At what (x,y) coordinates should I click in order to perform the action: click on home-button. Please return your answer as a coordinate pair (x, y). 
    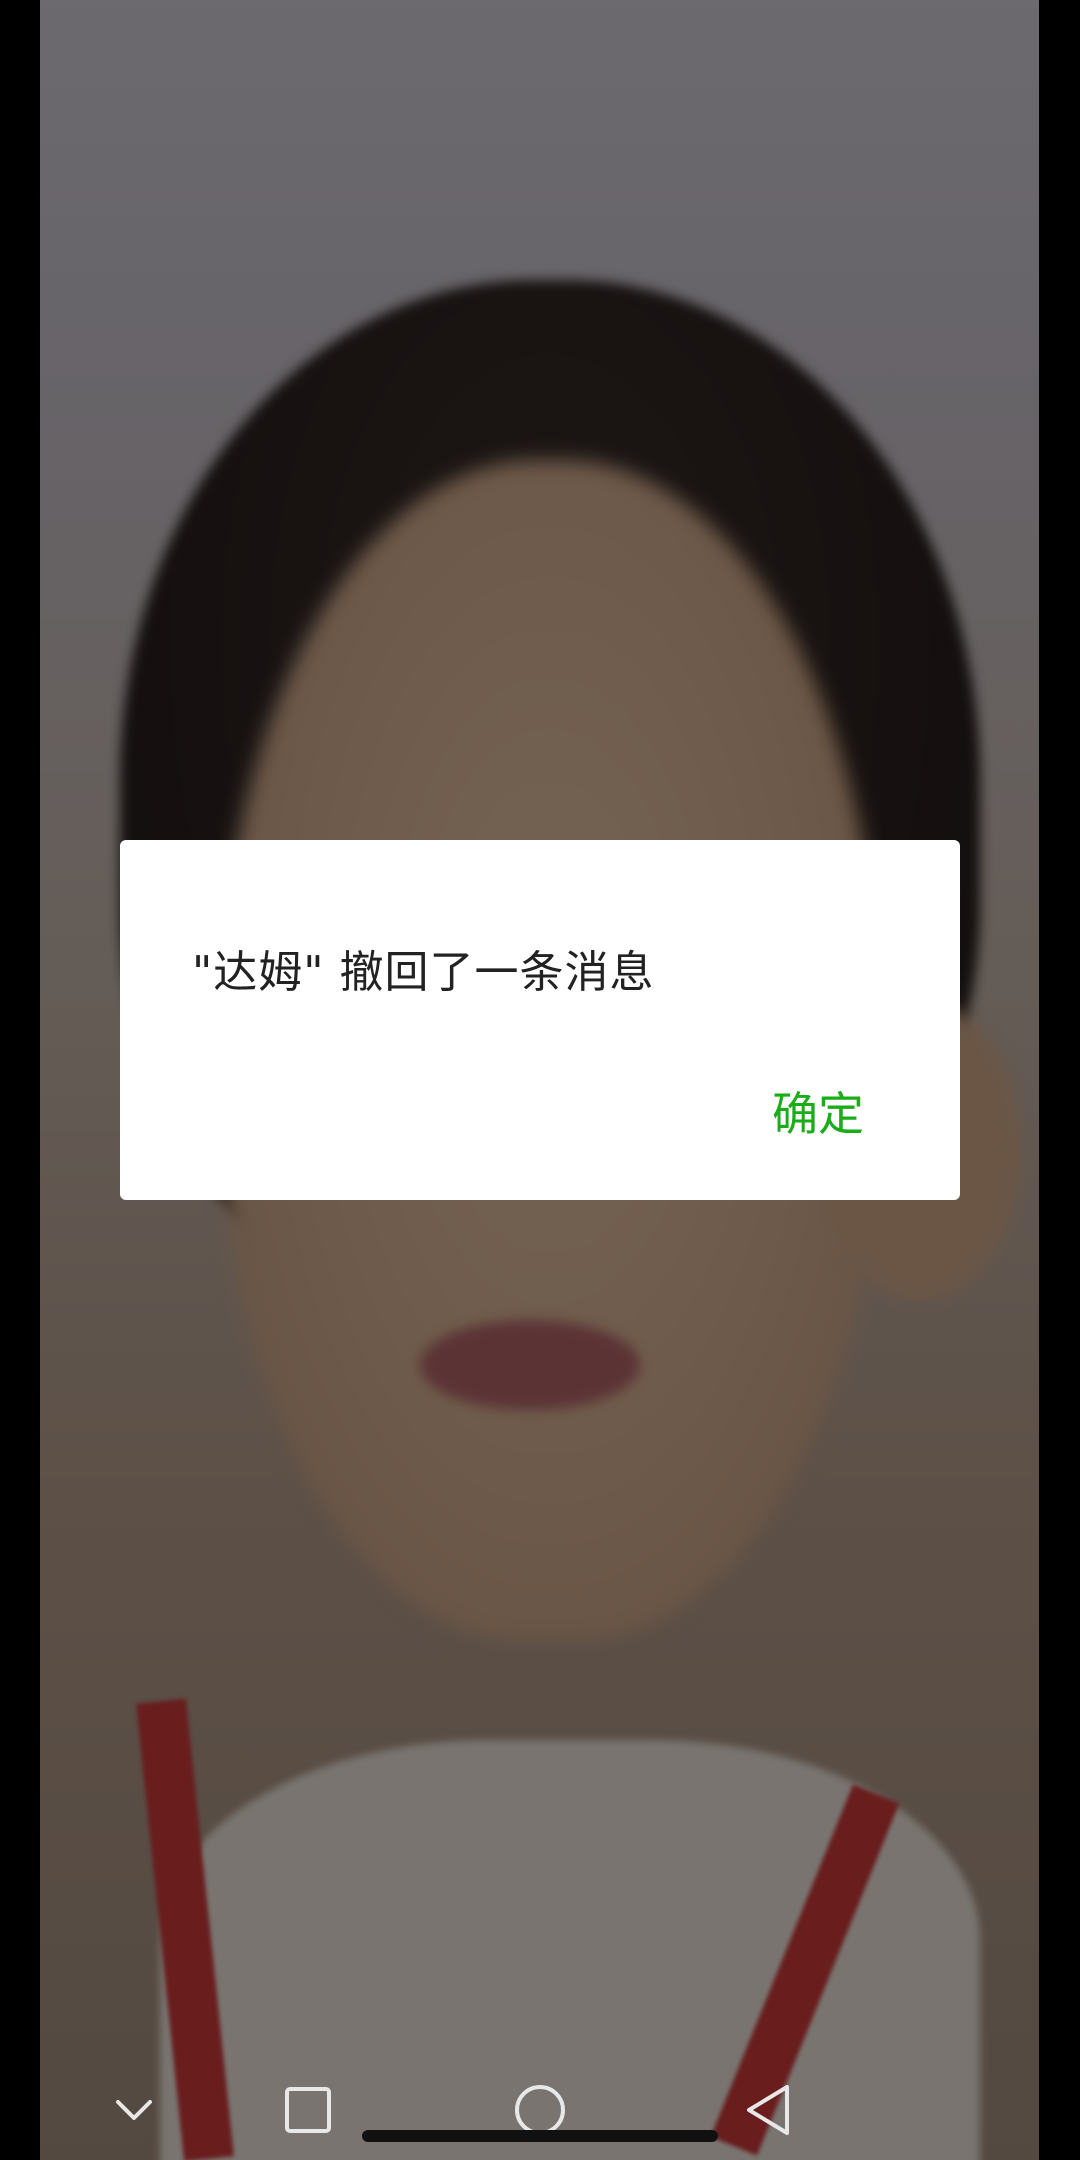
    Looking at the image, I should click on (540, 2110).